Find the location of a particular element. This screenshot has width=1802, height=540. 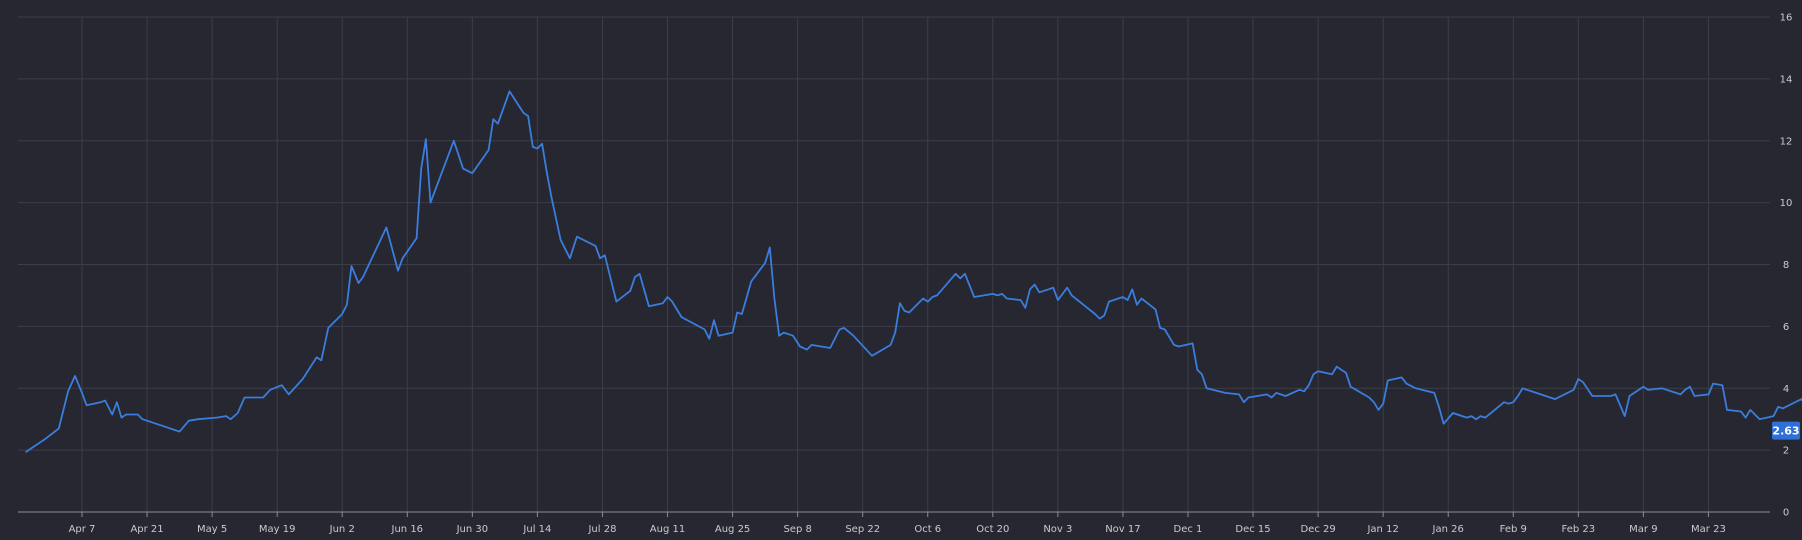

y-tick-label: 12 is located at coordinates (1786, 141).